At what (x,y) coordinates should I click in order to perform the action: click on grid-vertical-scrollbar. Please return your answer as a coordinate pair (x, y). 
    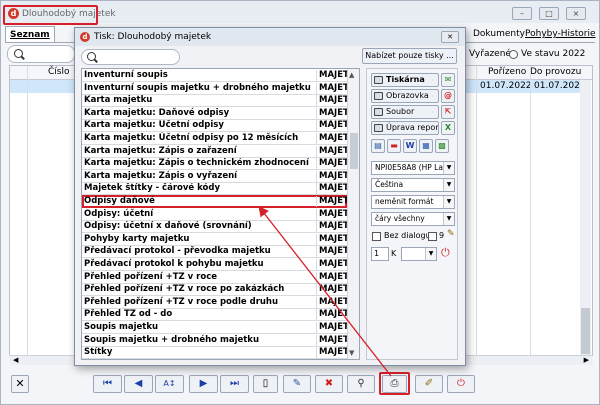
    Looking at the image, I should click on (585, 222).